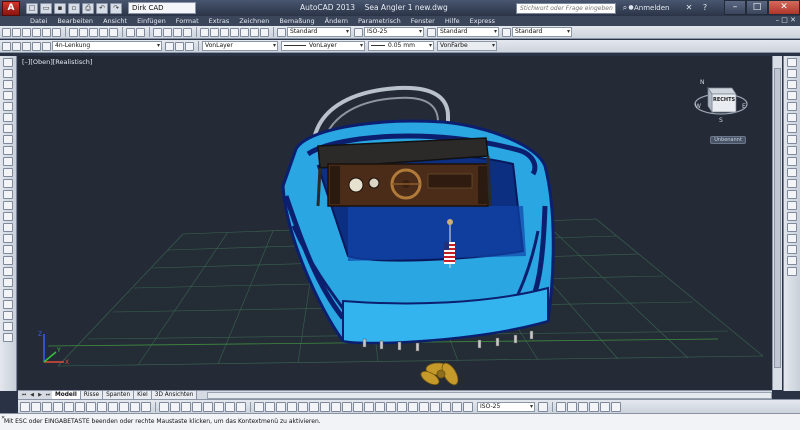 This screenshot has width=800, height=430. Describe the element at coordinates (358, 406) in the screenshot. I see `baseline-icon` at that location.